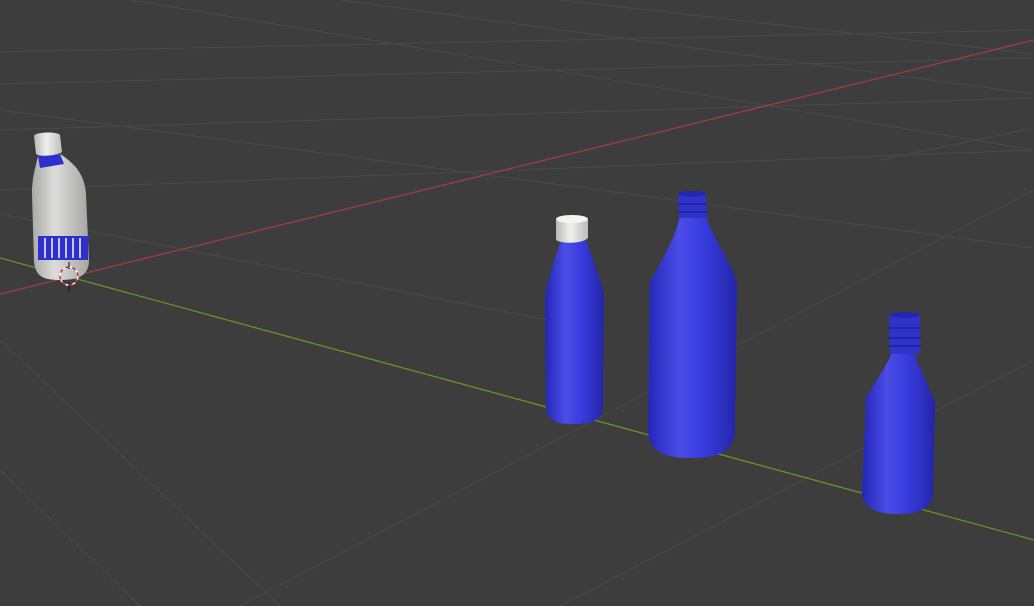 The height and width of the screenshot is (606, 1034). I want to click on small-blue-bottle, so click(574, 319).